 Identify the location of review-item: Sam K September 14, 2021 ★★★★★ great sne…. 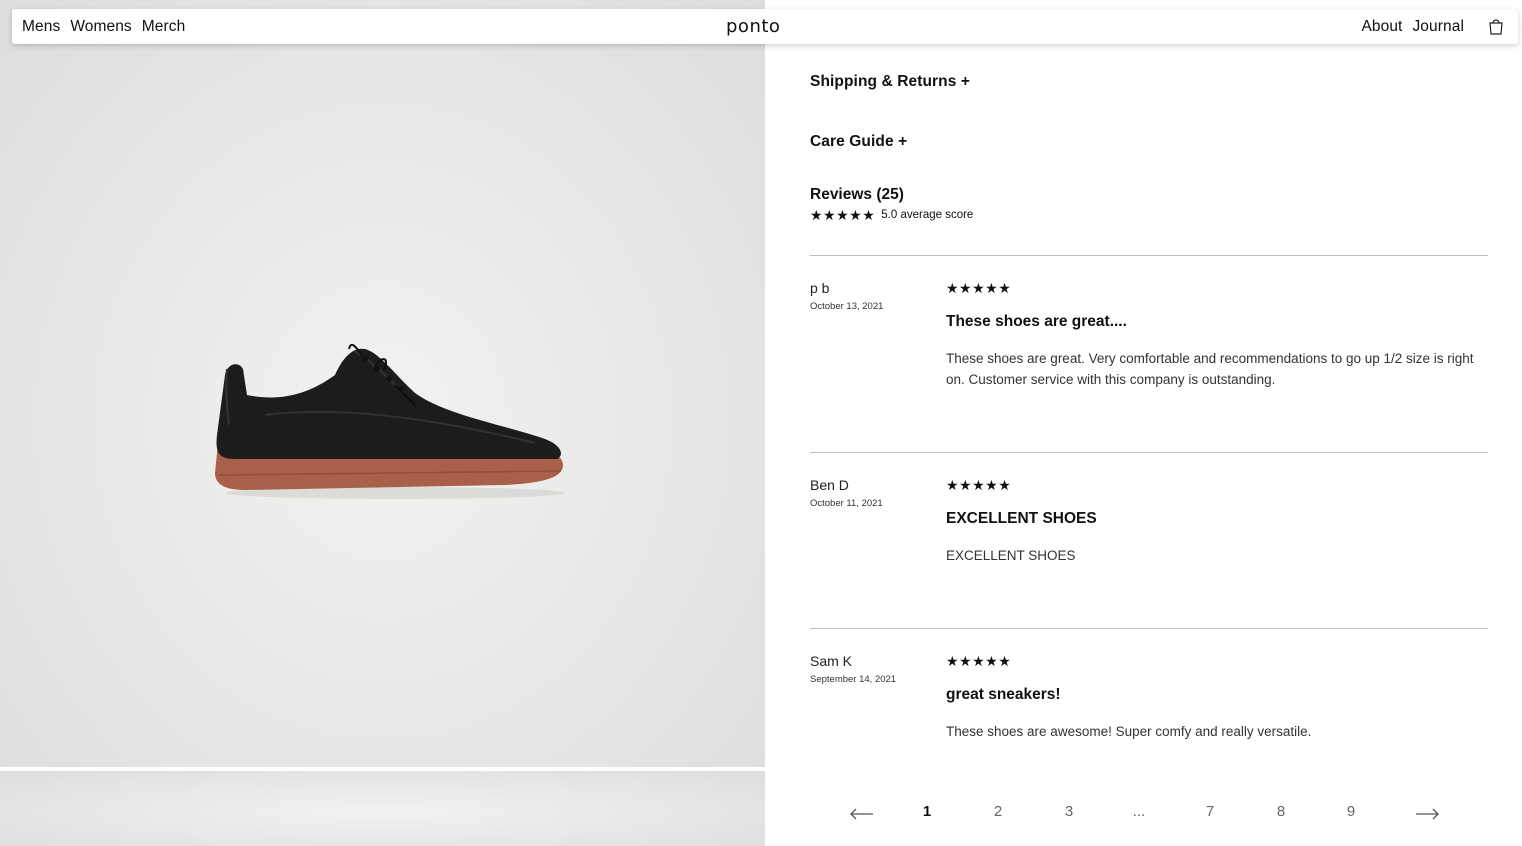
(1149, 703).